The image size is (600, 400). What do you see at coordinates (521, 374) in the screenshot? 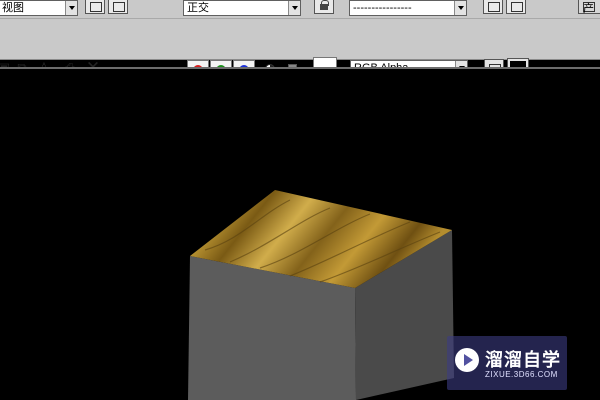
I see `watermark-url: ZIXUE.3D66.COM` at bounding box center [521, 374].